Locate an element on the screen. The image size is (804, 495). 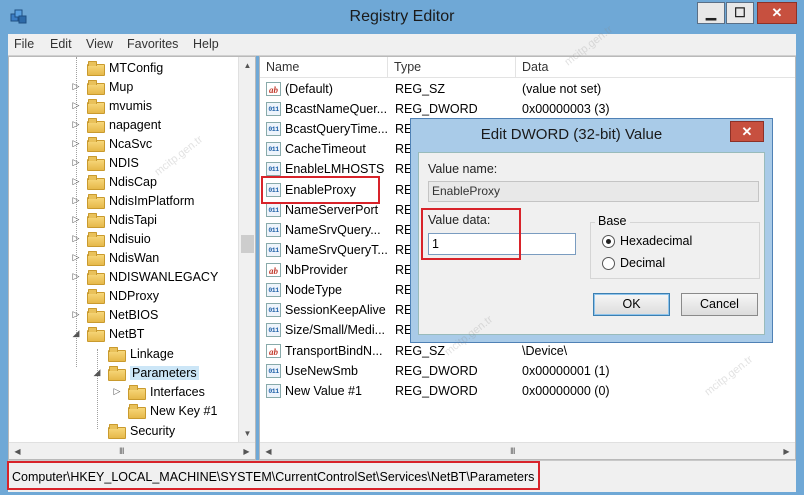
dialog-title: Edit DWORD (32-bit) Value is located at coordinates (571, 134).